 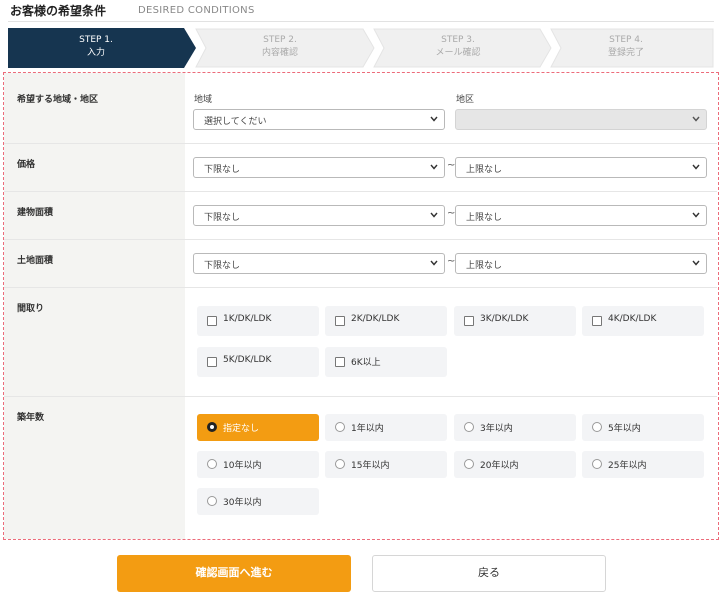 What do you see at coordinates (465, 100) in the screenshot?
I see `district-caption: 地区` at bounding box center [465, 100].